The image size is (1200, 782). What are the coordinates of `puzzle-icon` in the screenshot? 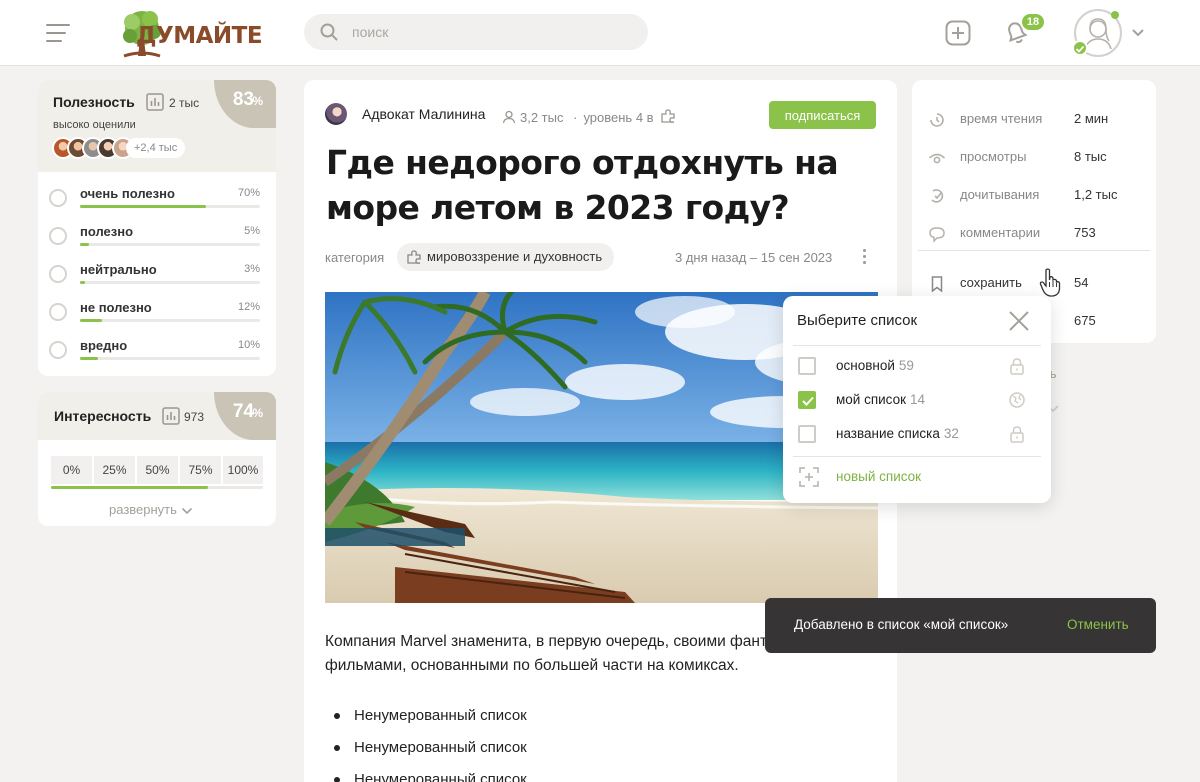 It's located at (414, 257).